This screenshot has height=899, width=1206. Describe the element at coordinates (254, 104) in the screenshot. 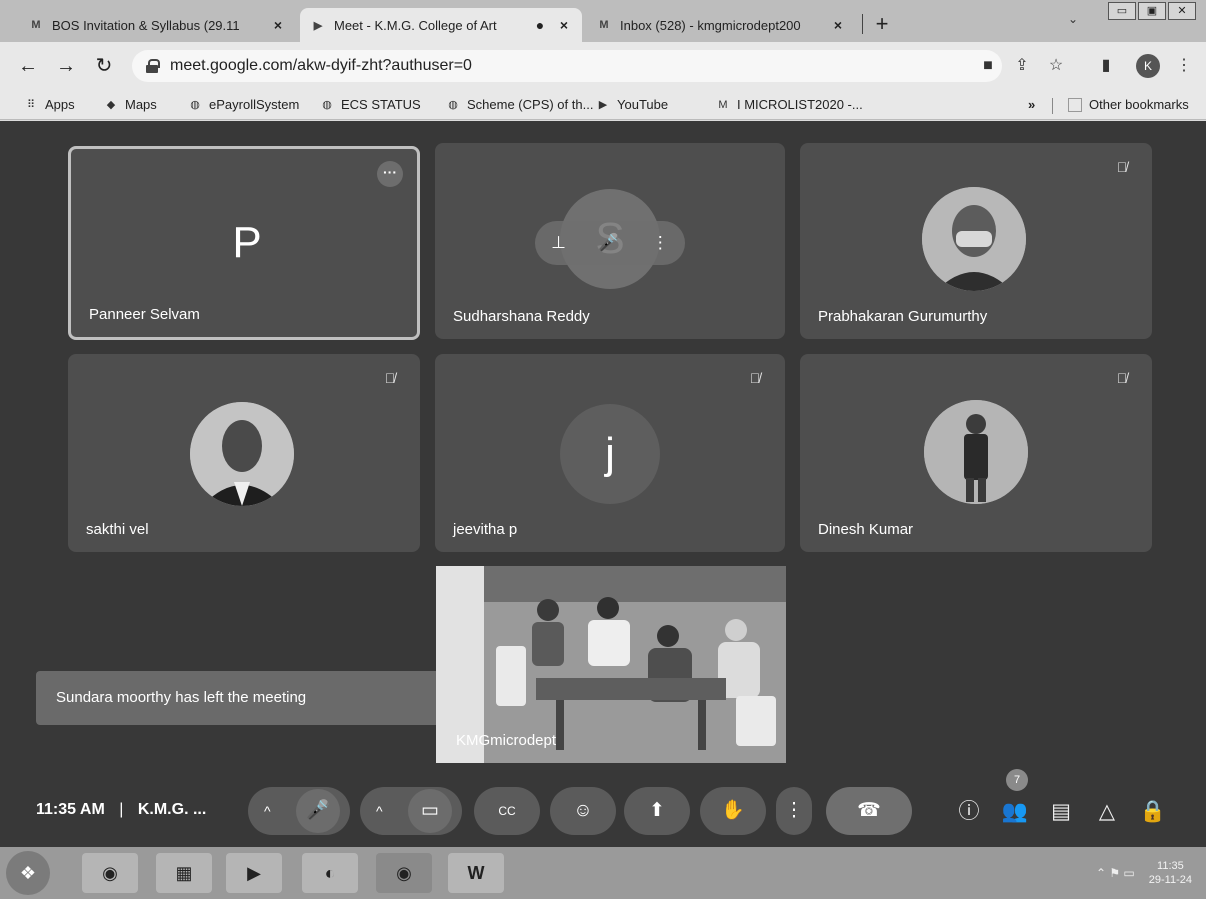

I see `bookmark-label: ePayrollSystem` at that location.